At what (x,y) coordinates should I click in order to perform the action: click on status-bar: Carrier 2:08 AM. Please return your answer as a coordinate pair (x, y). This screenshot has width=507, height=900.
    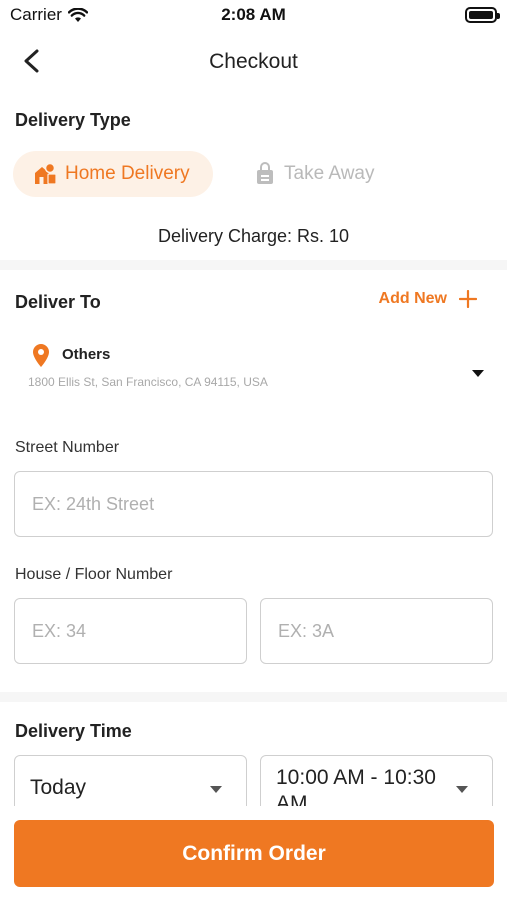
    Looking at the image, I should click on (253, 15).